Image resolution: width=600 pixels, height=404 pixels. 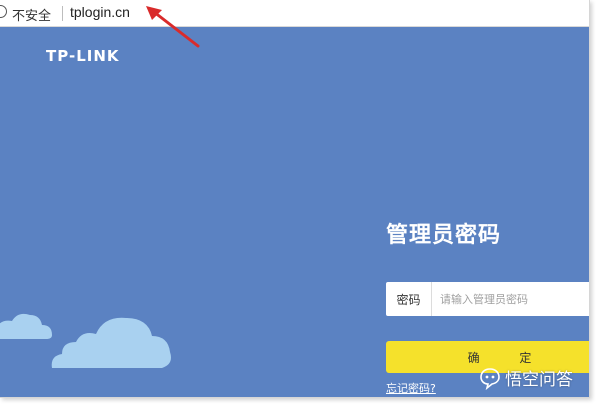 I want to click on password-field-group: 密码, so click(x=487, y=299).